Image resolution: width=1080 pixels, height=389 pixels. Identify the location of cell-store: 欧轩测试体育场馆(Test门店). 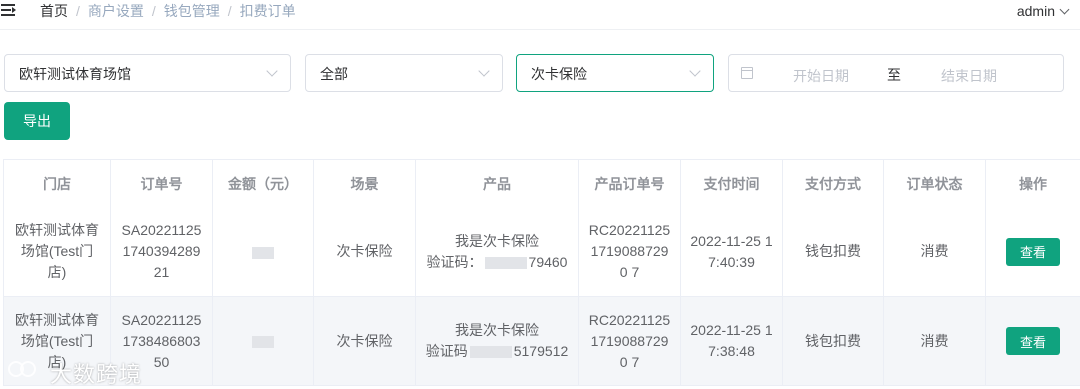
(57, 252).